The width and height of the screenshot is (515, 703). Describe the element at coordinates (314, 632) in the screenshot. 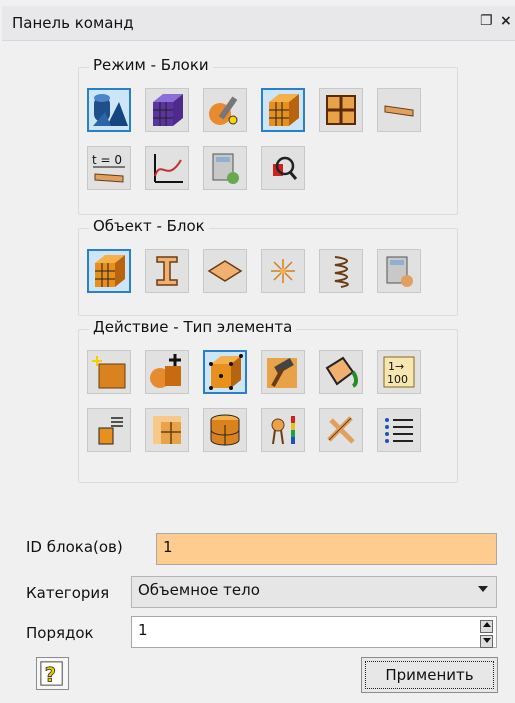

I see `order-input: 1` at that location.